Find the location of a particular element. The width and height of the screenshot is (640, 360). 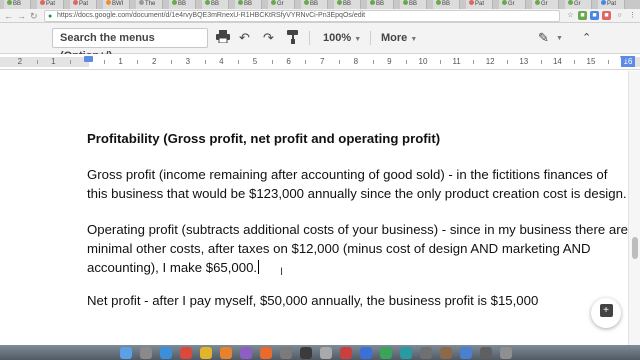

ruler-number: 1 is located at coordinates (53, 61).